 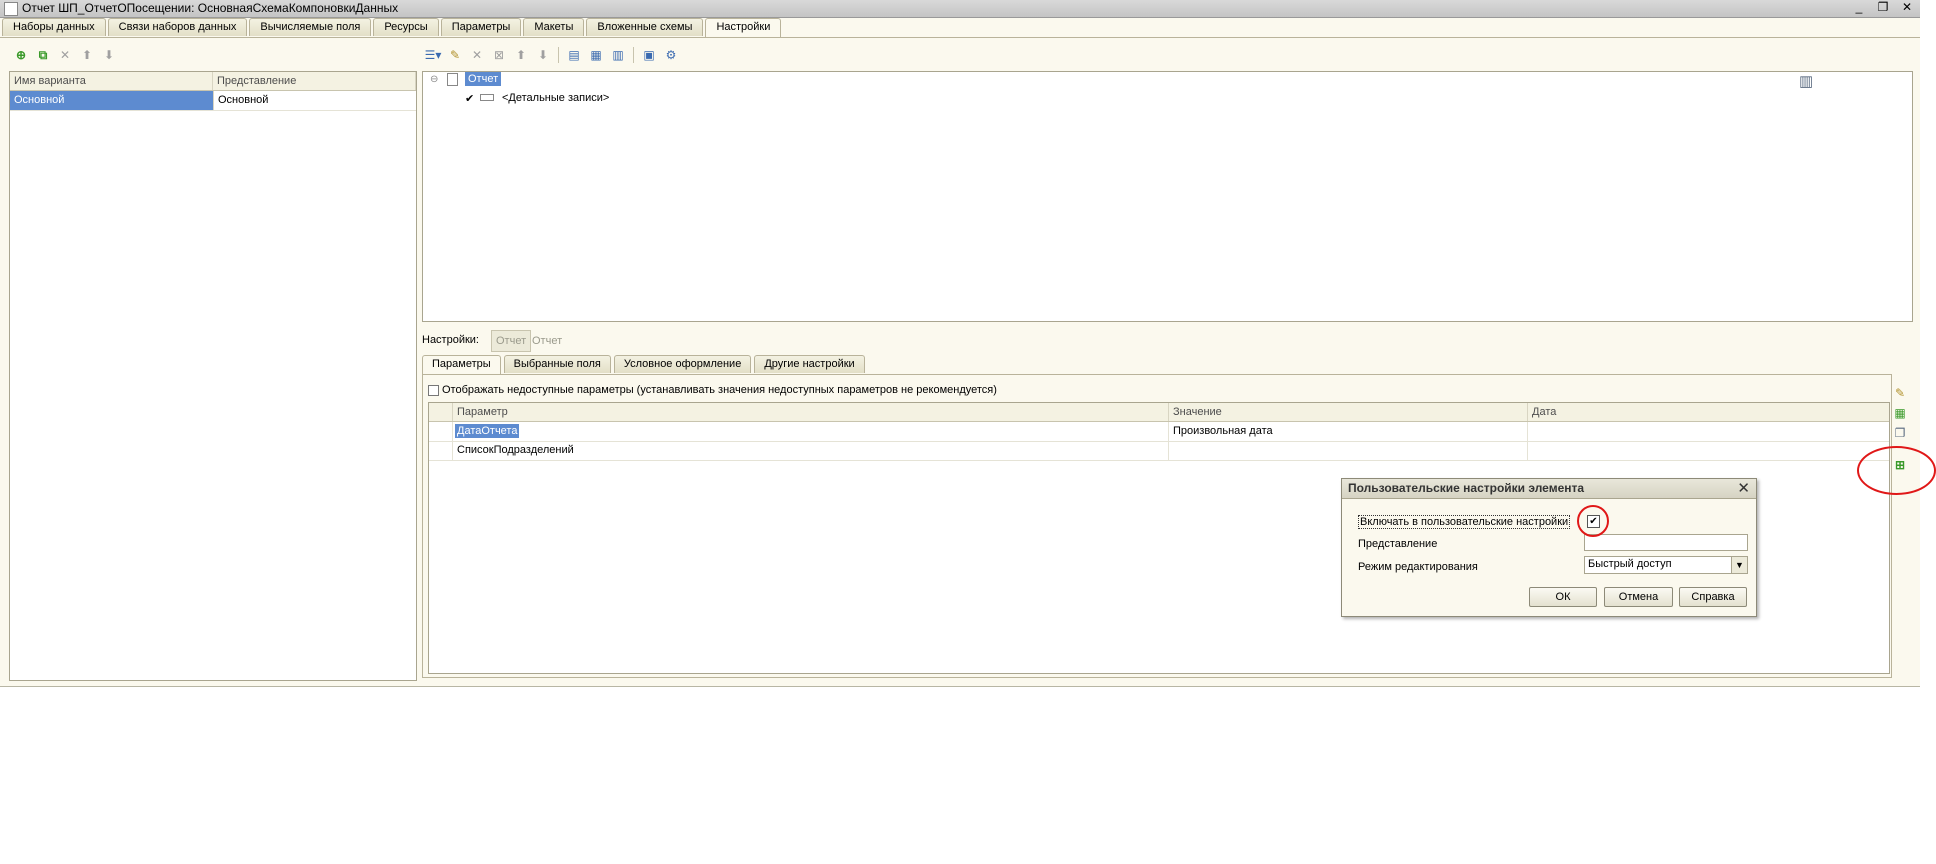 What do you see at coordinates (441, 412) in the screenshot?
I see `column-use` at bounding box center [441, 412].